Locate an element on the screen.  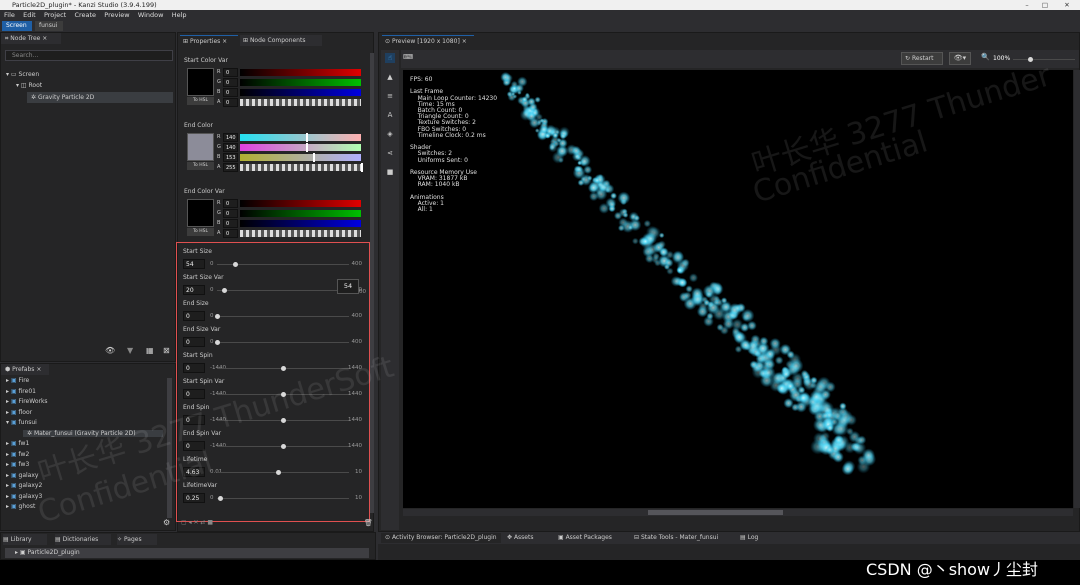
pointer-tool-icon: ☝ is located at coordinates (390, 58).